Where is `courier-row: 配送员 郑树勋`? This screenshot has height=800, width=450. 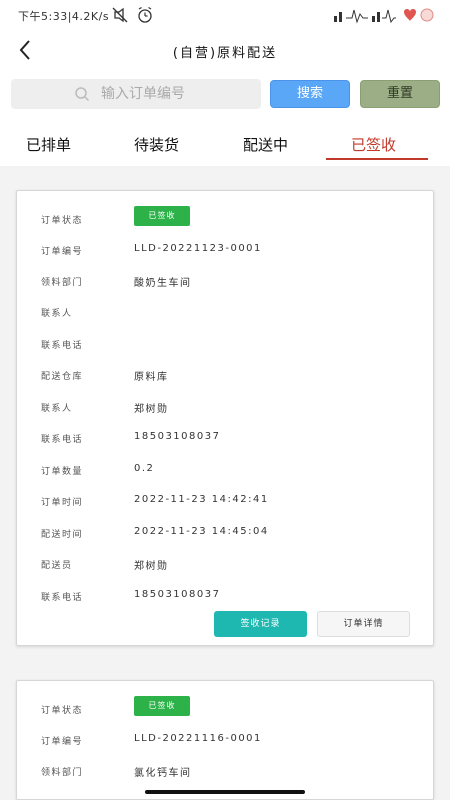
courier-row: 配送员 郑树勋 is located at coordinates (225, 566).